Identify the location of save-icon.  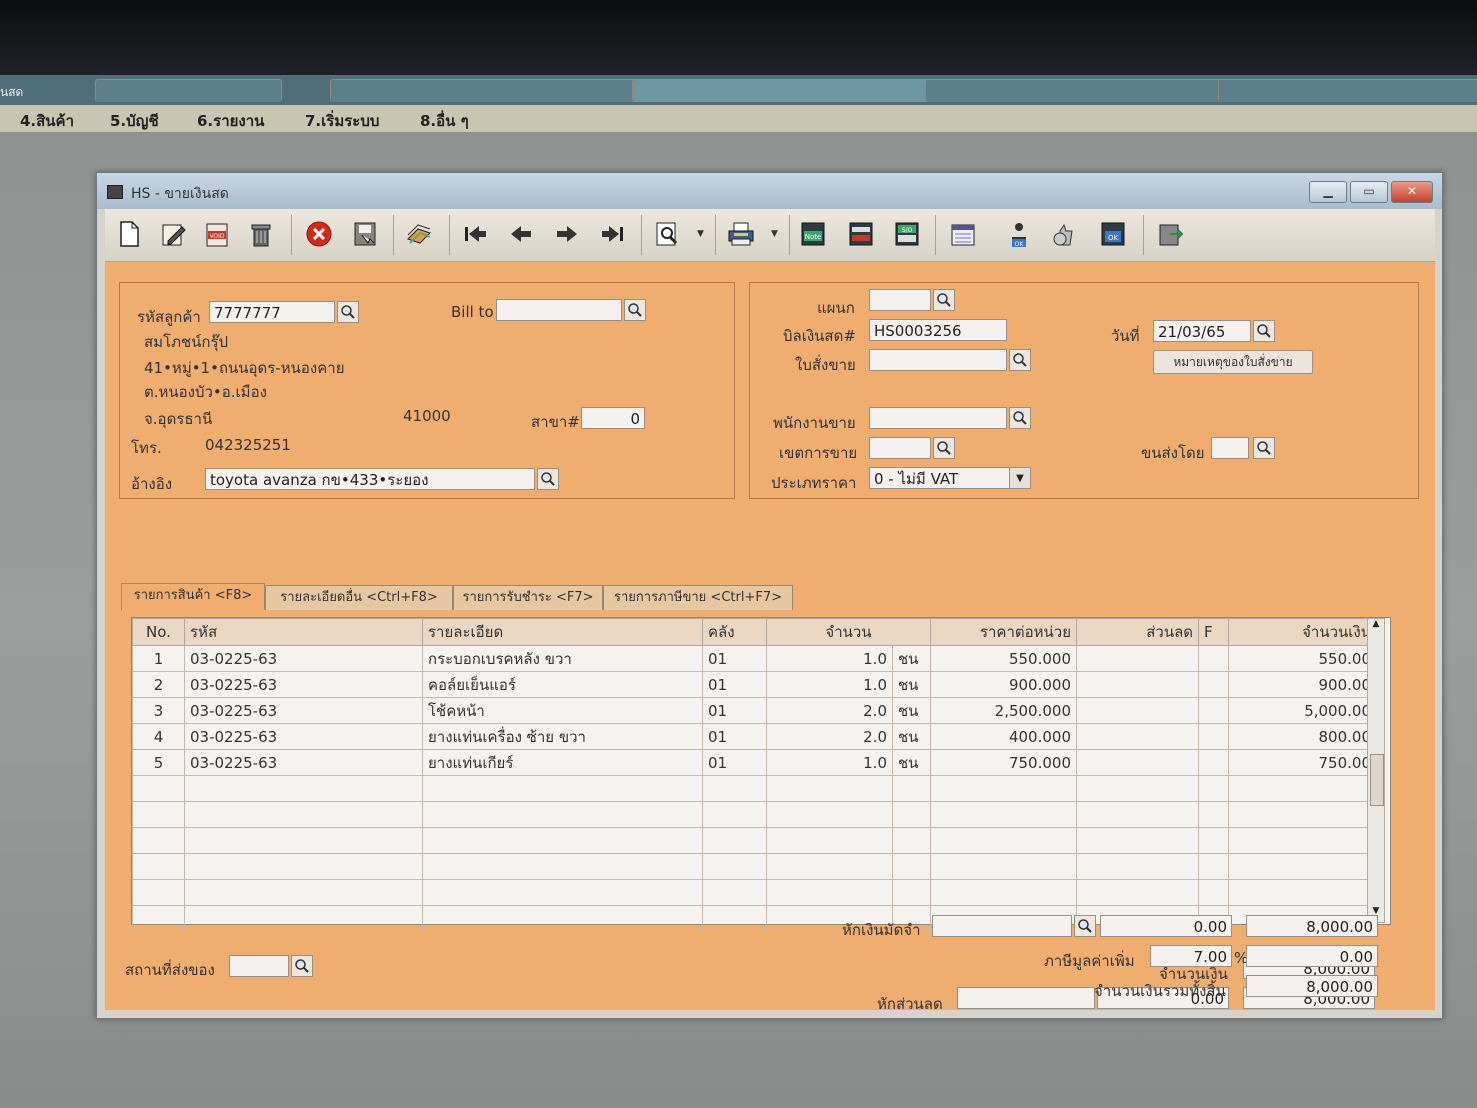
(365, 234).